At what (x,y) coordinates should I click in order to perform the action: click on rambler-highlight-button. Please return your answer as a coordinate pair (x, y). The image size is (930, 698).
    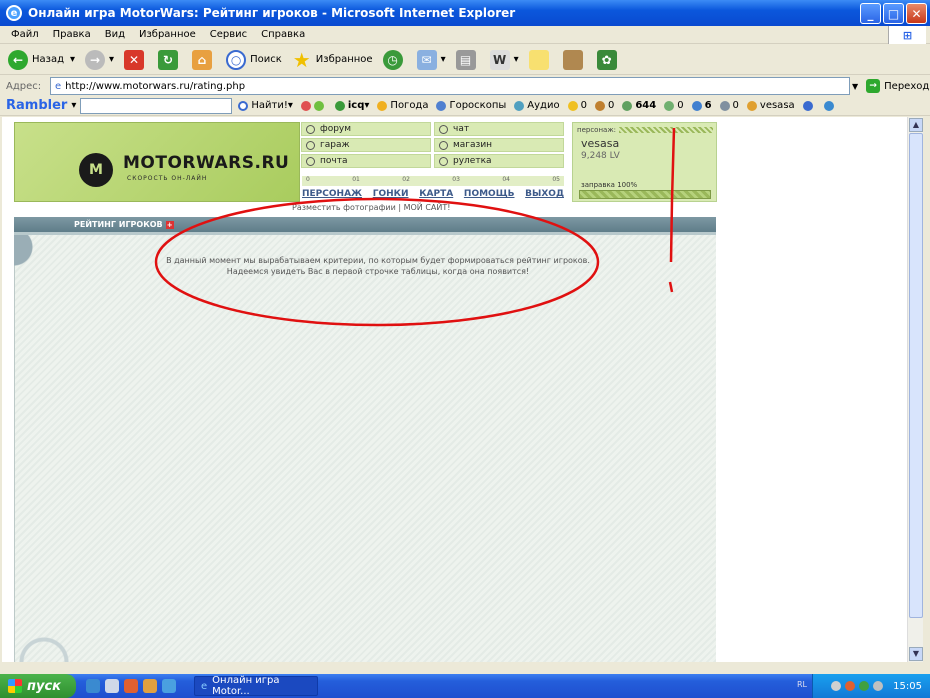
    Looking at the image, I should click on (313, 105).